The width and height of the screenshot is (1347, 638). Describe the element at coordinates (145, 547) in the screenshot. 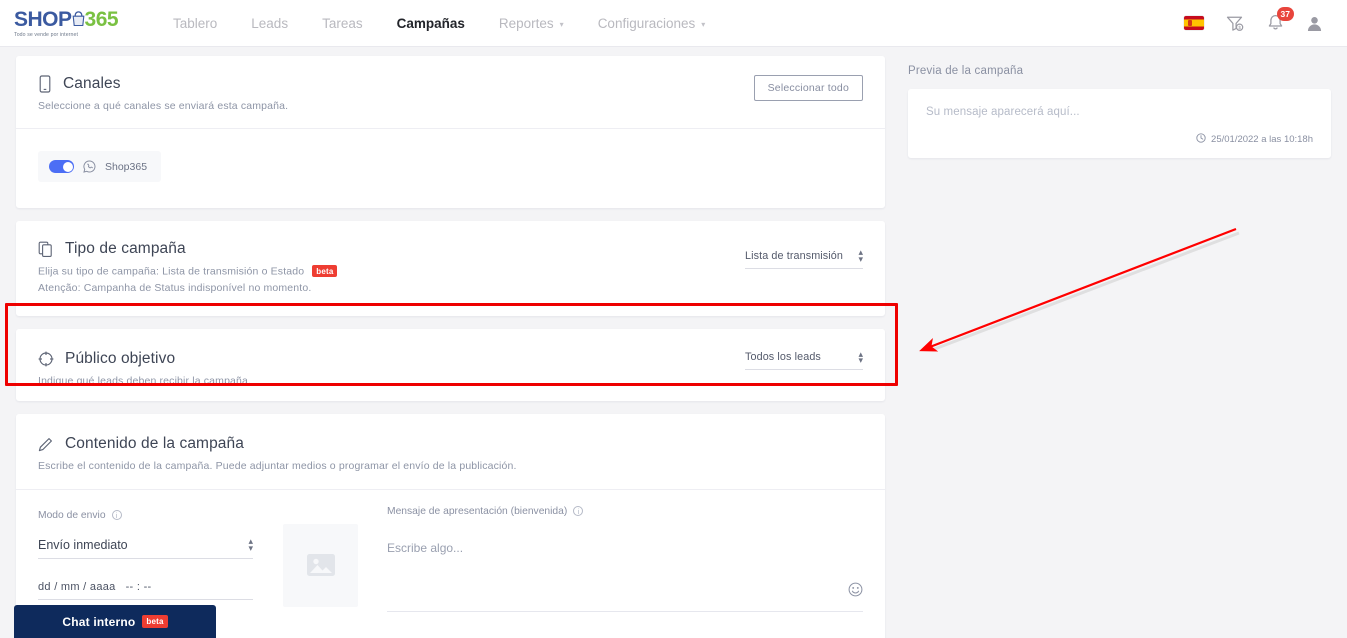

I see `send-mode-select: Envío inmediato ▴ ▾` at that location.